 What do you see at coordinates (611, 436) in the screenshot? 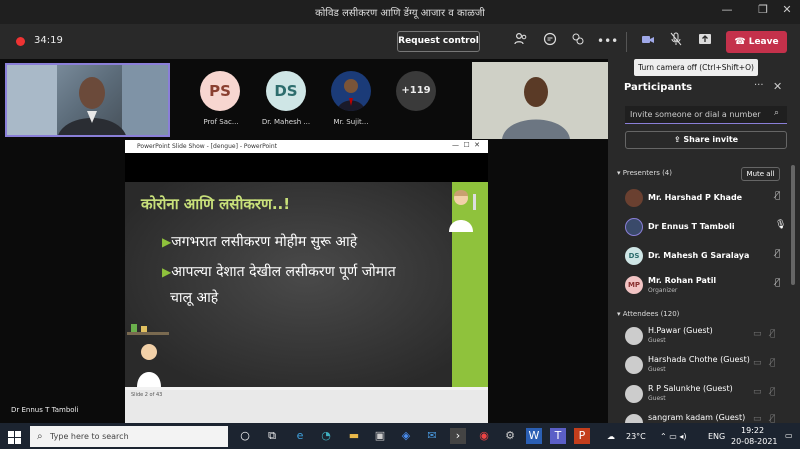
I see `weather-icon: ☁` at bounding box center [611, 436].